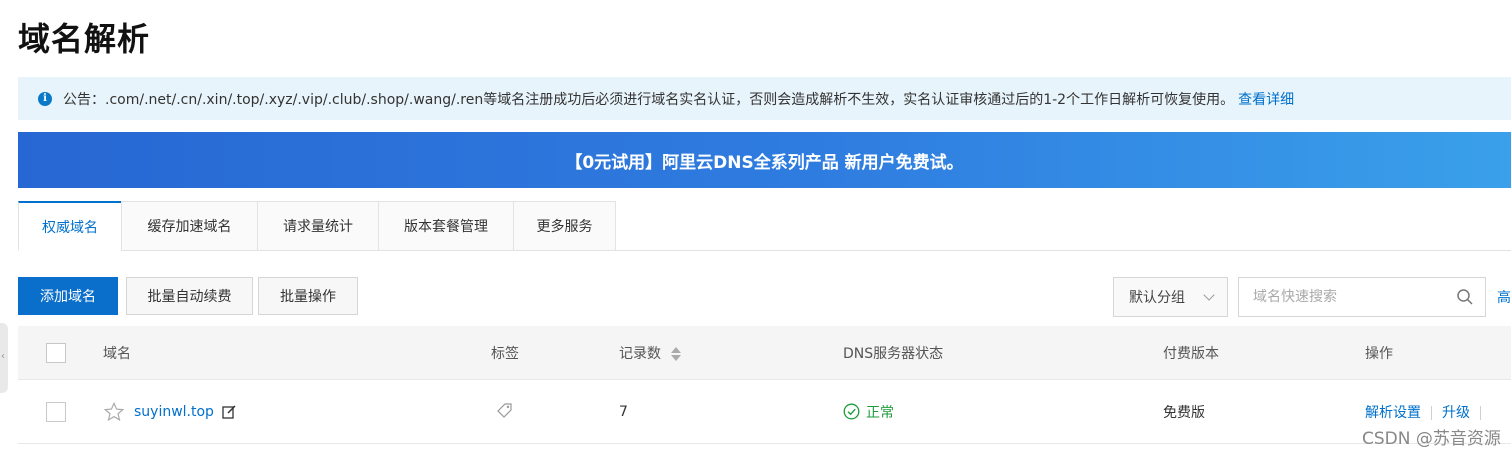  What do you see at coordinates (1504, 297) in the screenshot?
I see `advanced-search-link: 高` at bounding box center [1504, 297].